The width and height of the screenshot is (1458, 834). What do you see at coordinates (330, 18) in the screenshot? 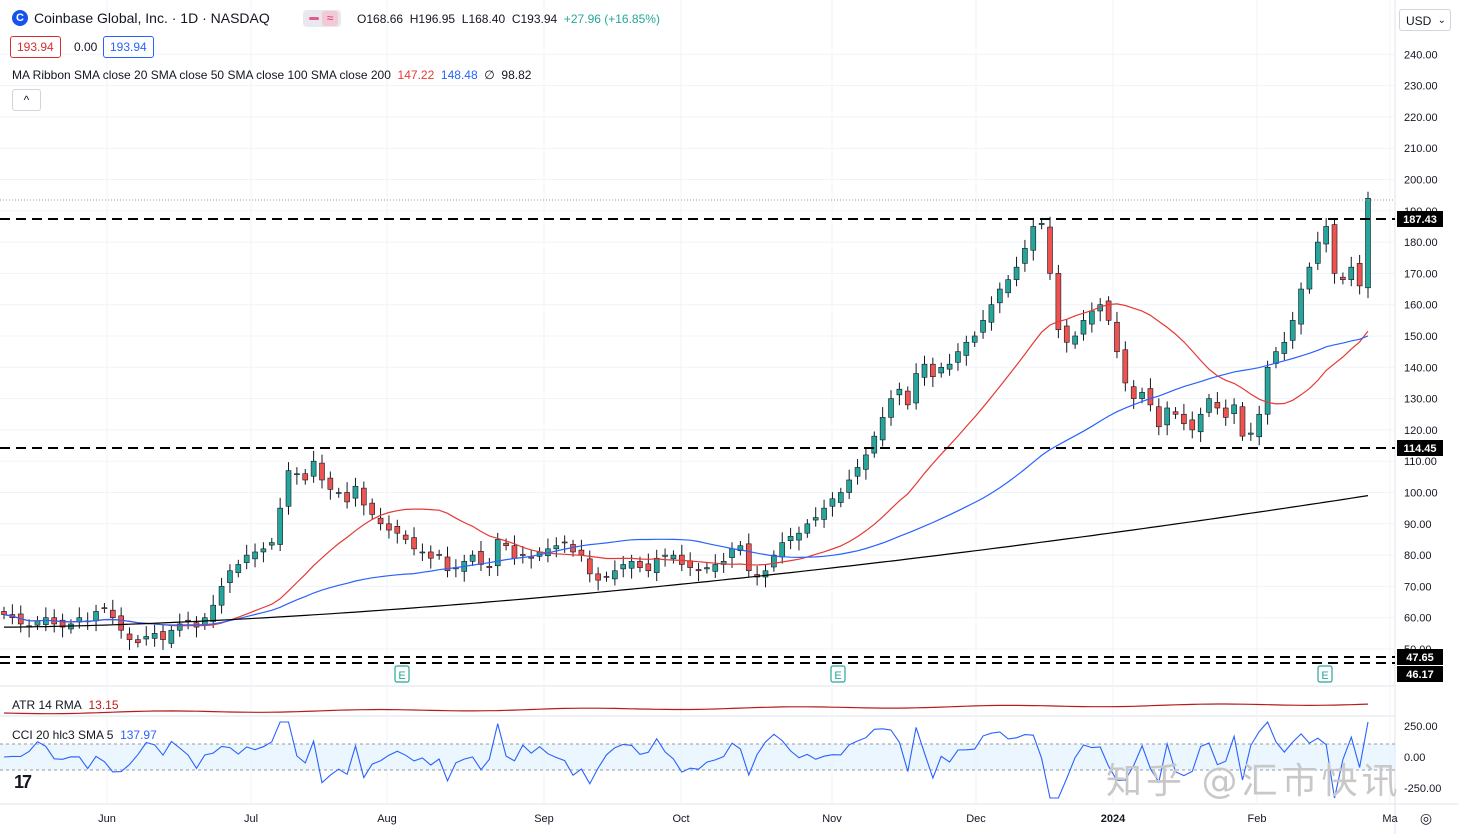
I see `compare-icon: ≈` at bounding box center [330, 18].